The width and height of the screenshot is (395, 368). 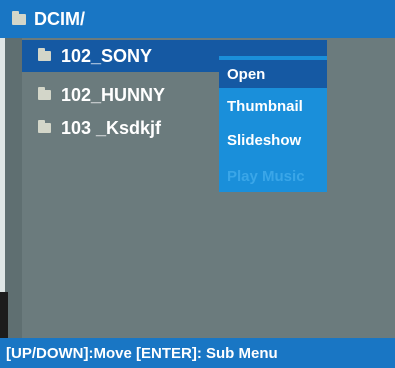 I want to click on footer-bar: [UP/DOWN]:Move [ENTER]: Sub Menu, so click(x=197, y=353).